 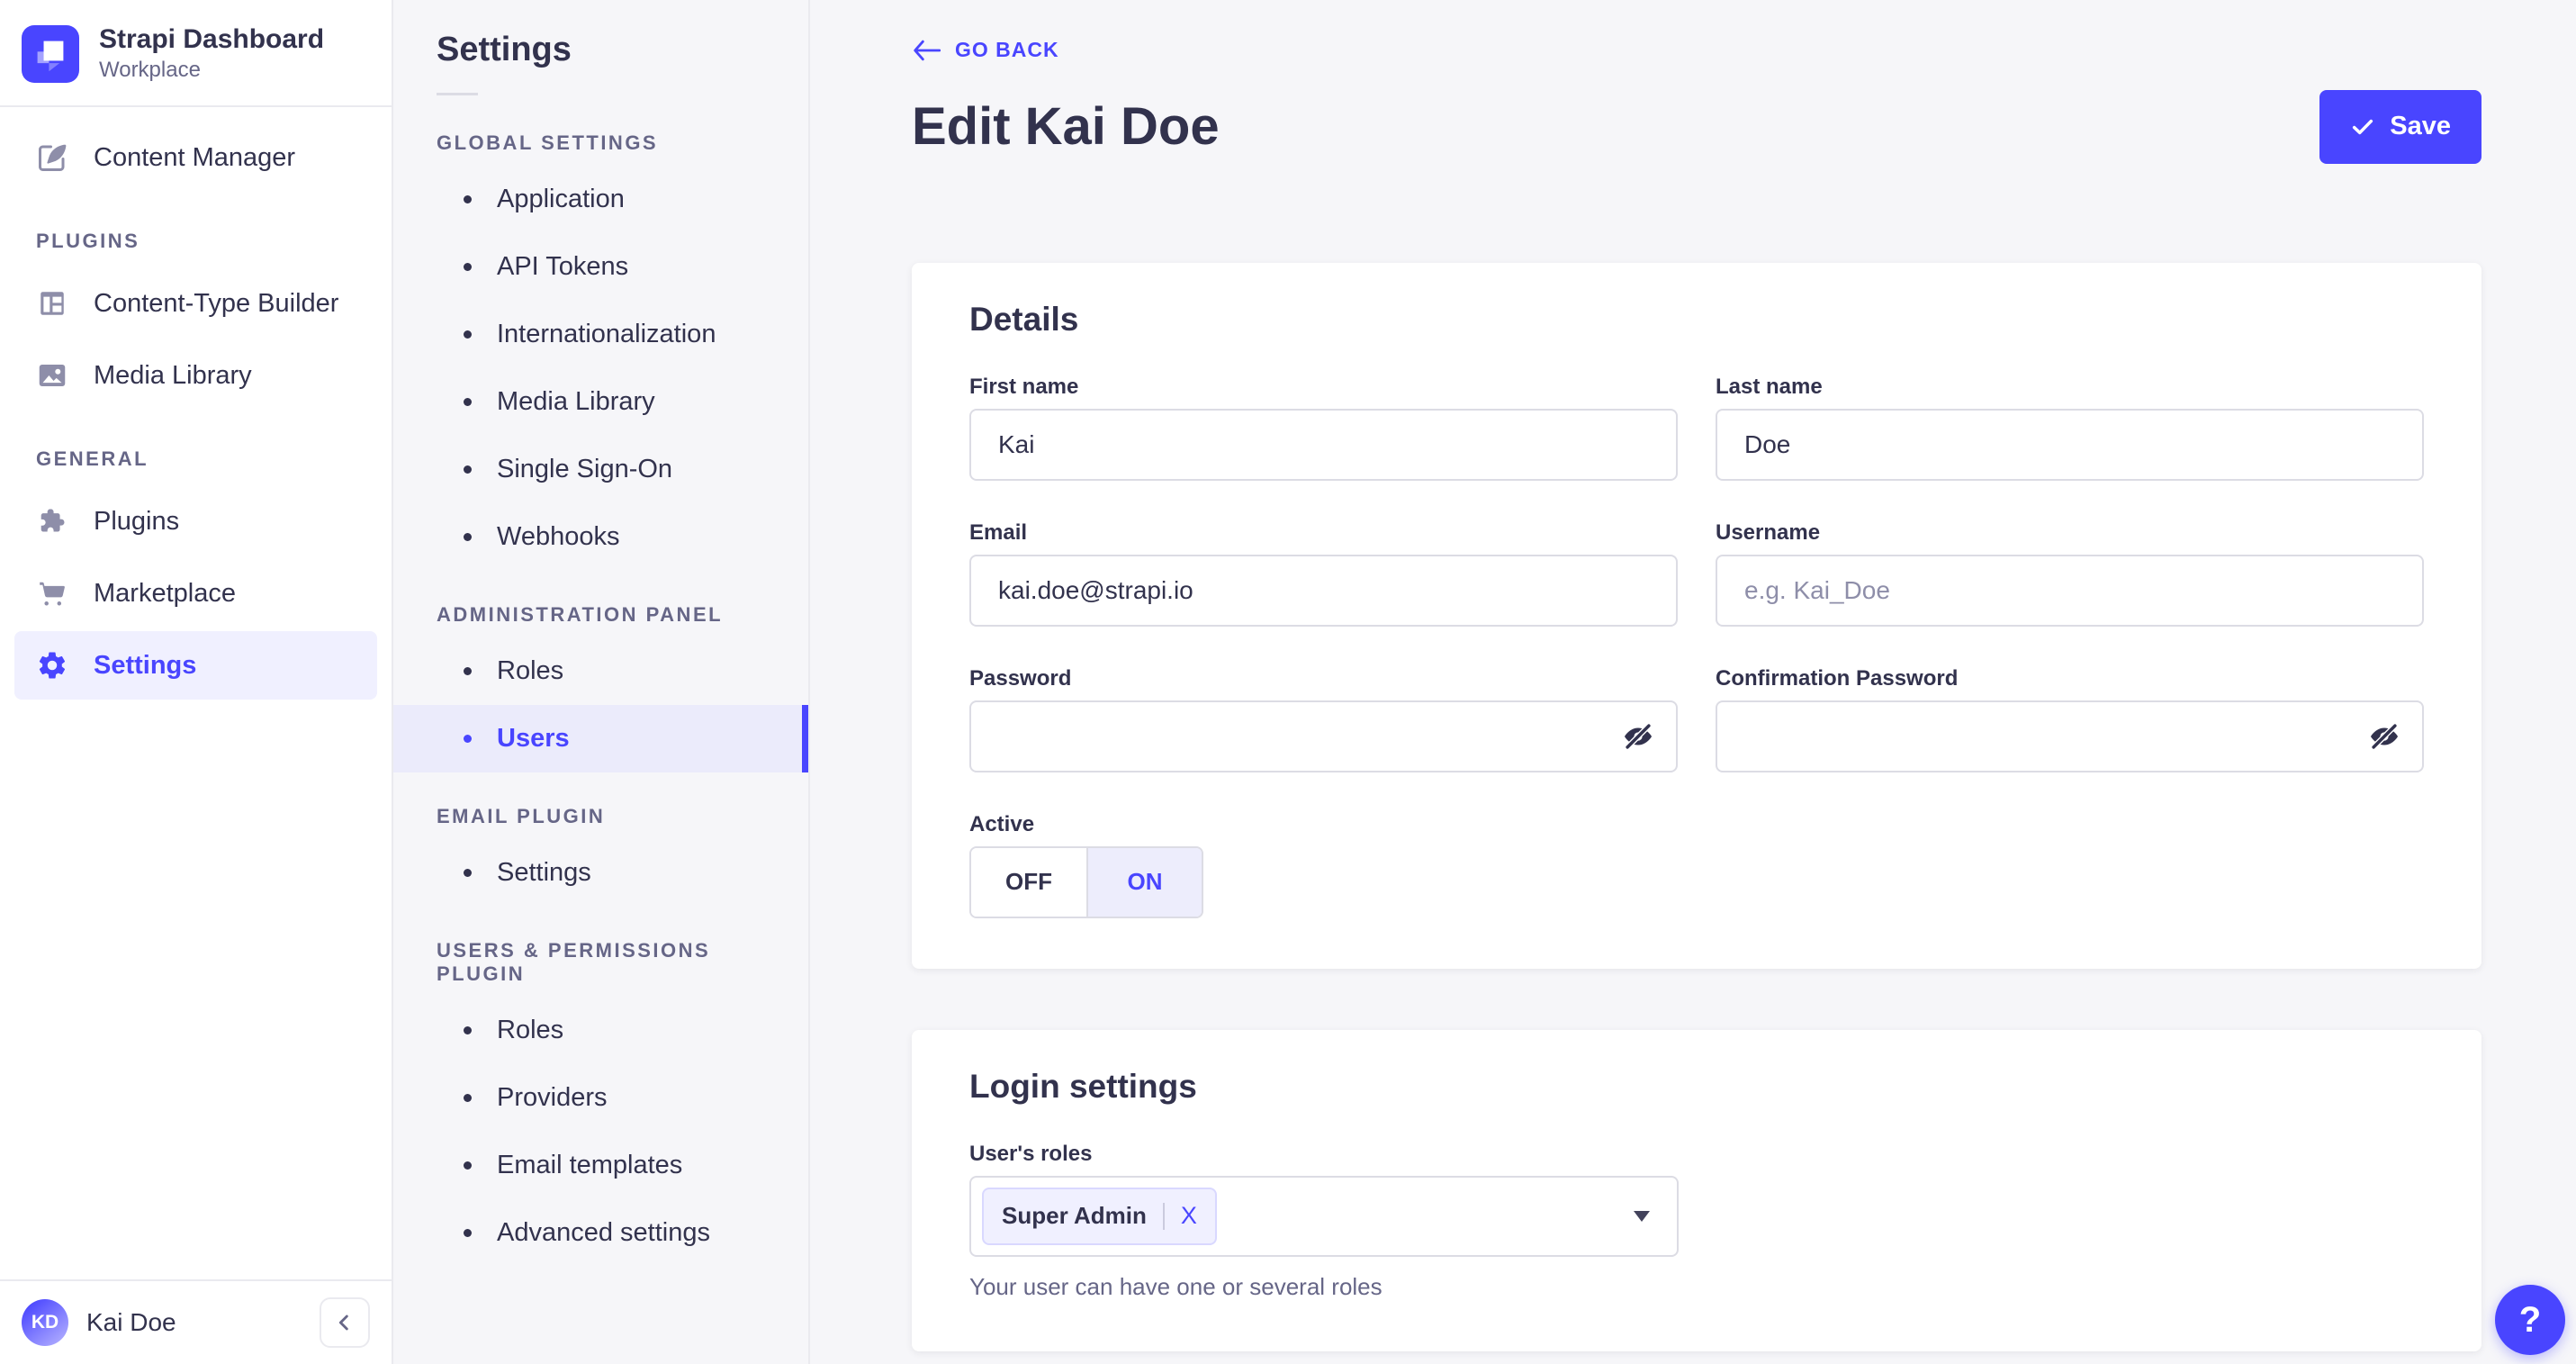 I want to click on collapse-sidebar-button, so click(x=345, y=1322).